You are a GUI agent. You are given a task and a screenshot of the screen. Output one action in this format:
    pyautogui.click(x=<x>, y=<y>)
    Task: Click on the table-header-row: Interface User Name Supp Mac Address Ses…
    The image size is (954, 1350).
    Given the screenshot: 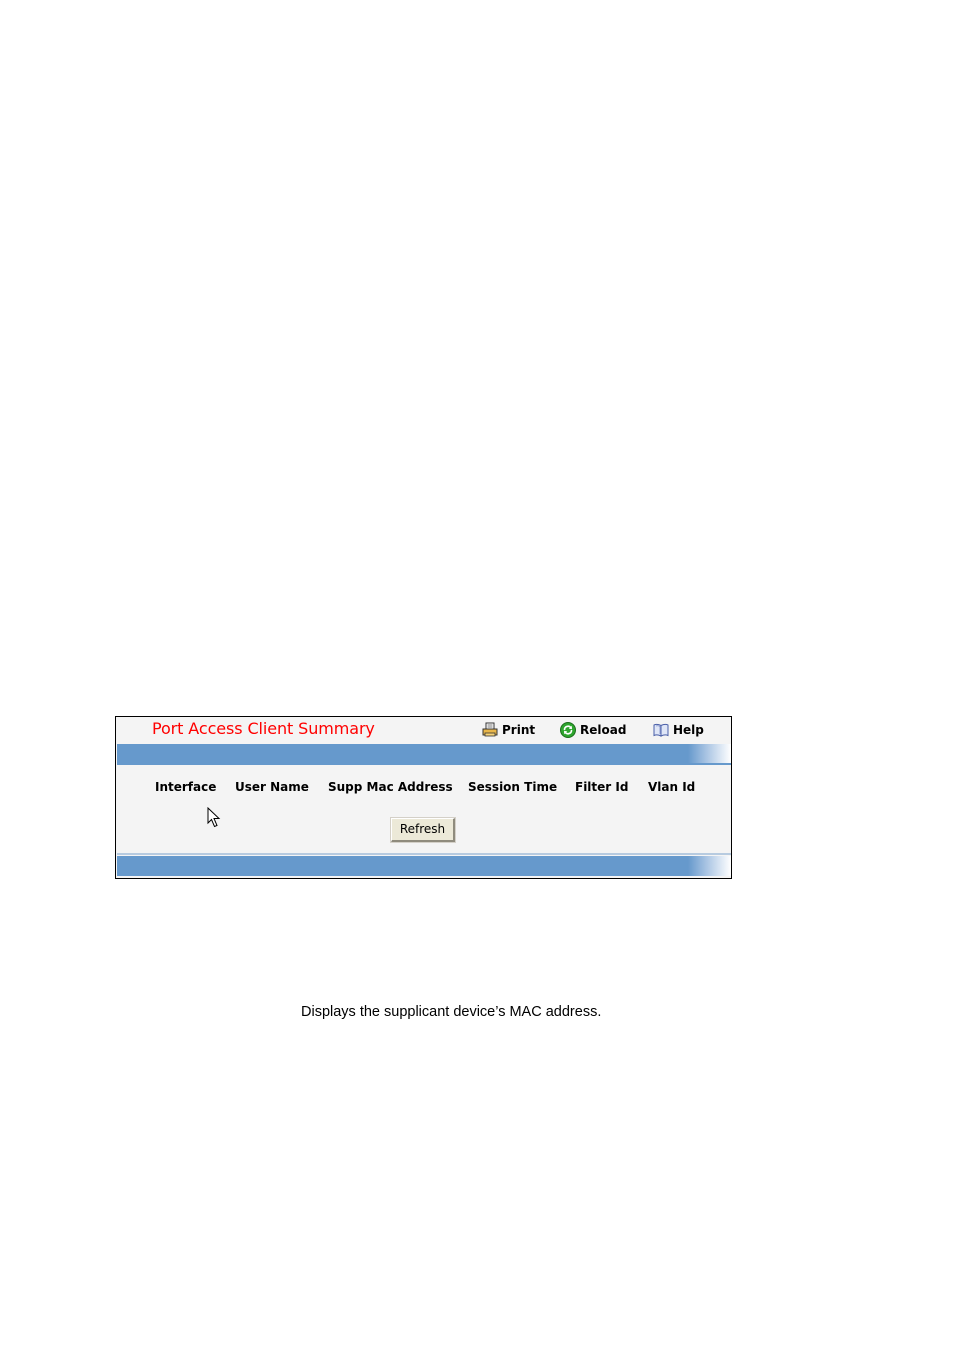 What is the action you would take?
    pyautogui.click(x=423, y=788)
    